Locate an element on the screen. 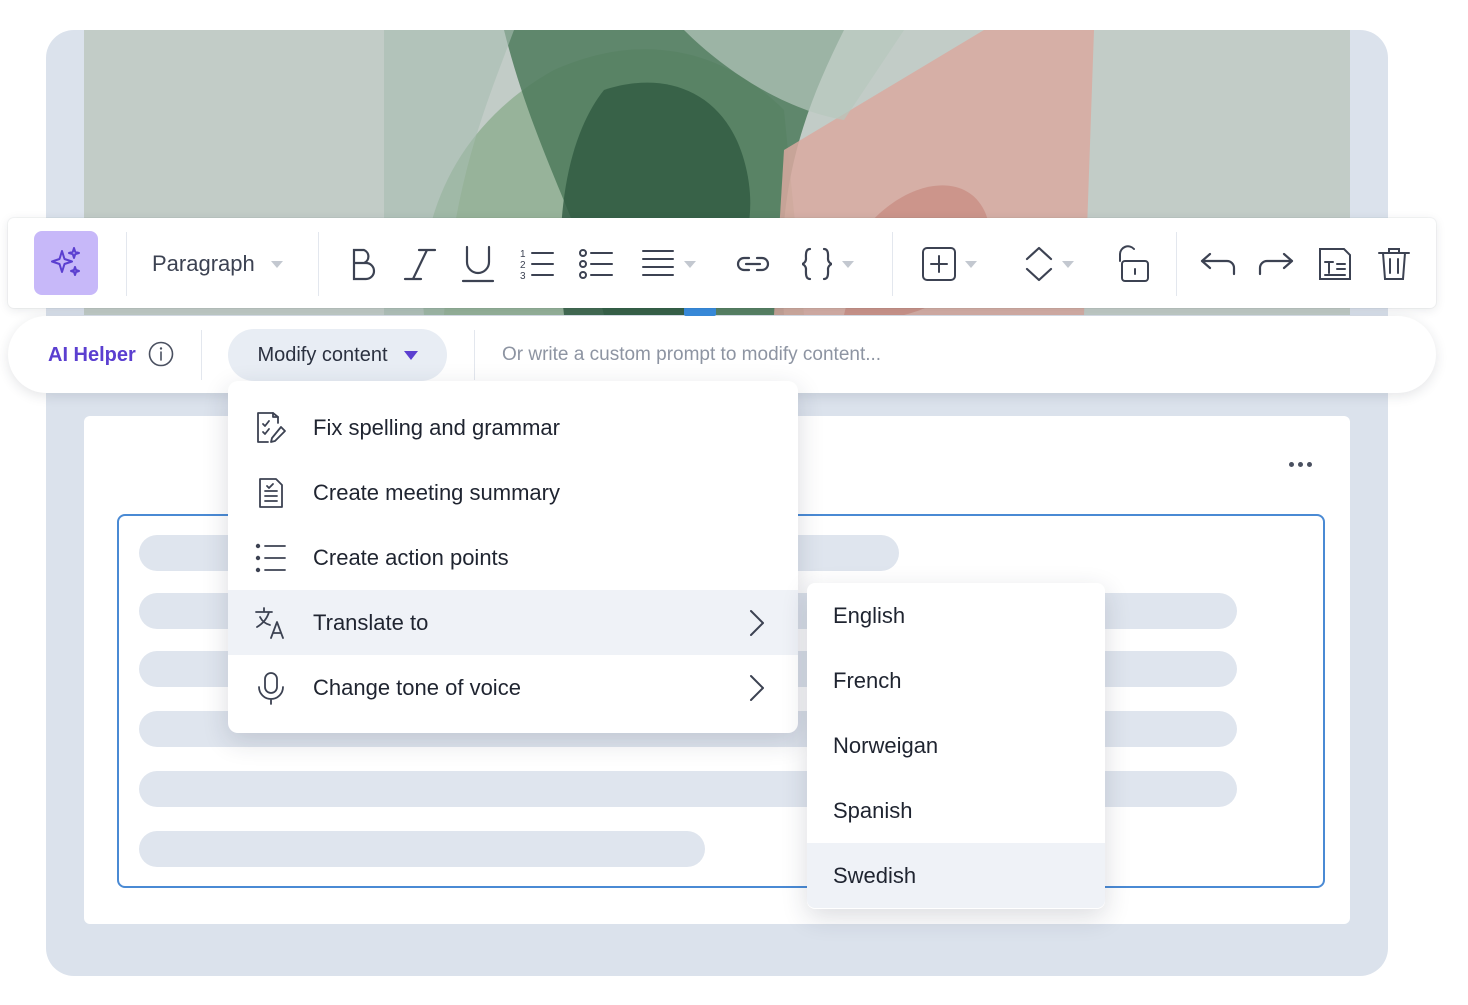 This screenshot has height=1005, width=1468. ordered-list-icon: 123 is located at coordinates (537, 265).